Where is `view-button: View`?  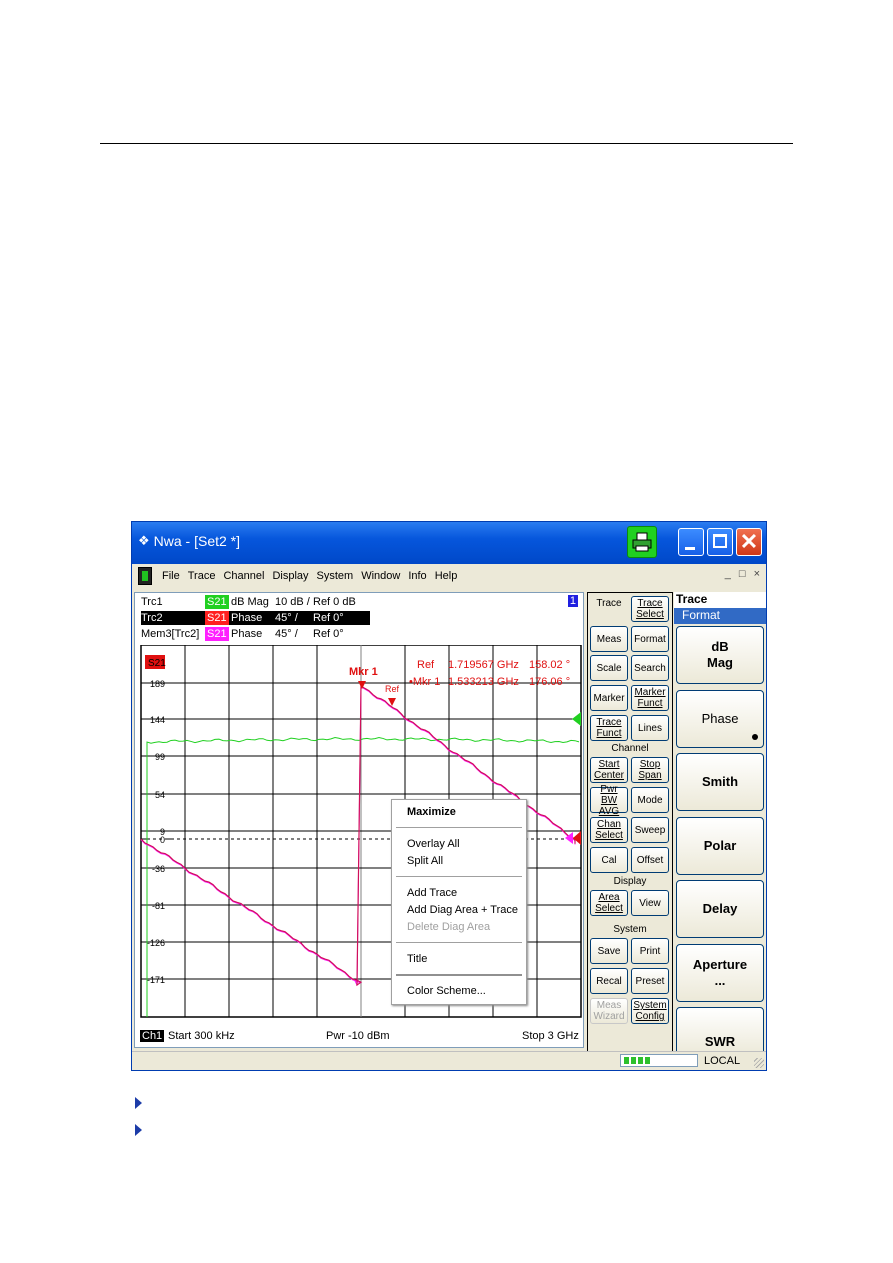
view-button: View is located at coordinates (650, 903).